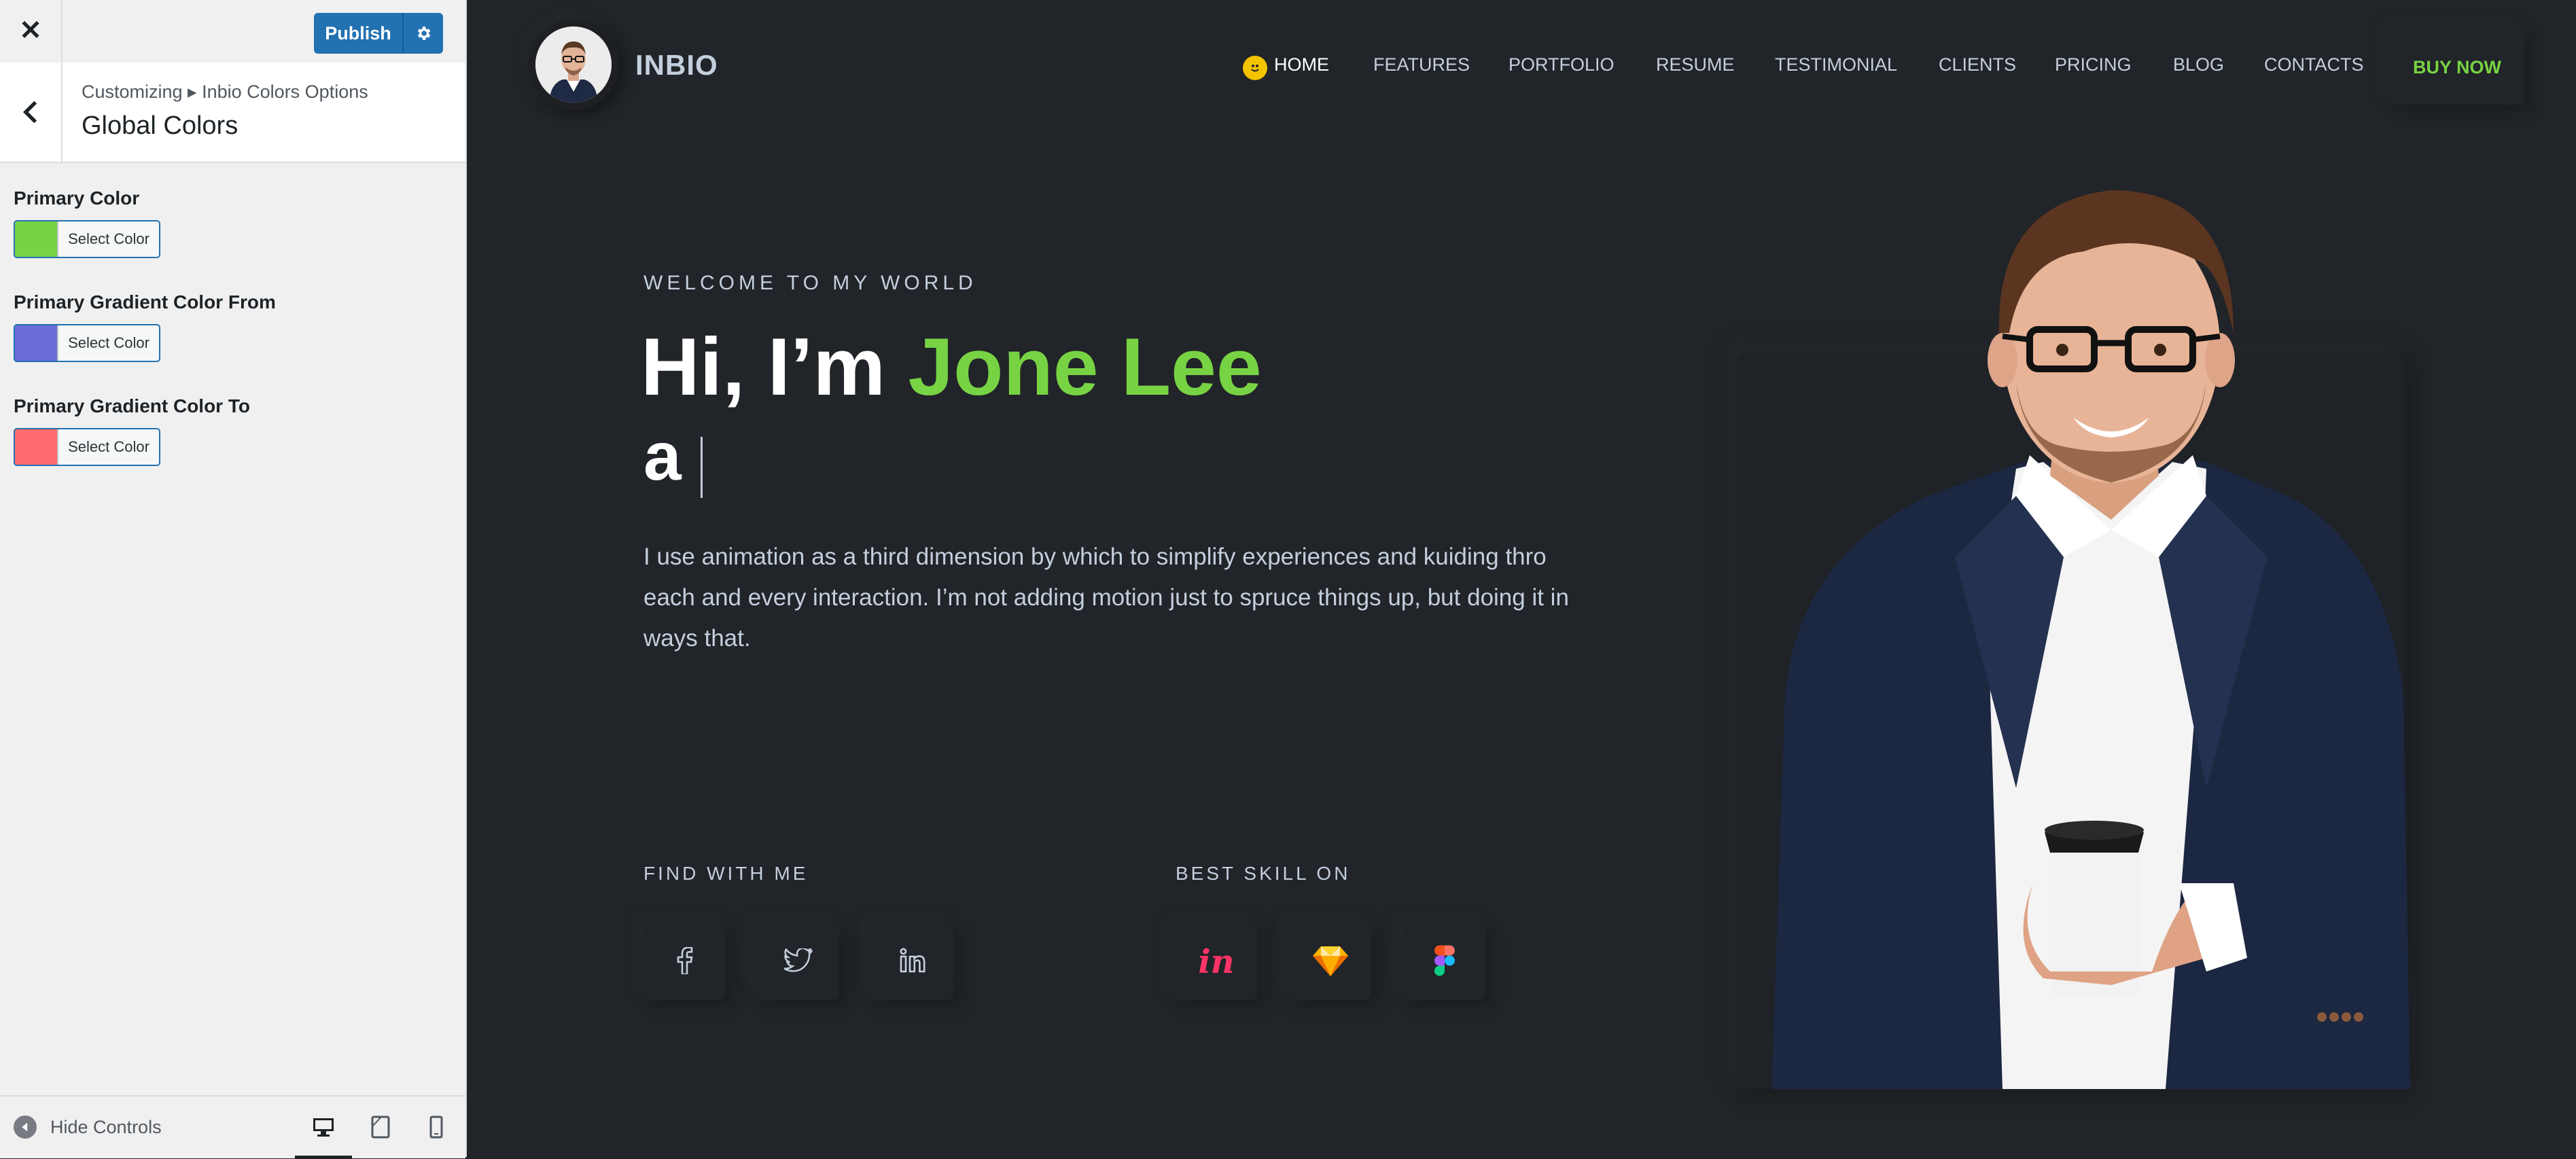 Image resolution: width=2576 pixels, height=1159 pixels. What do you see at coordinates (662, 456) in the screenshot?
I see `typed-text: a` at bounding box center [662, 456].